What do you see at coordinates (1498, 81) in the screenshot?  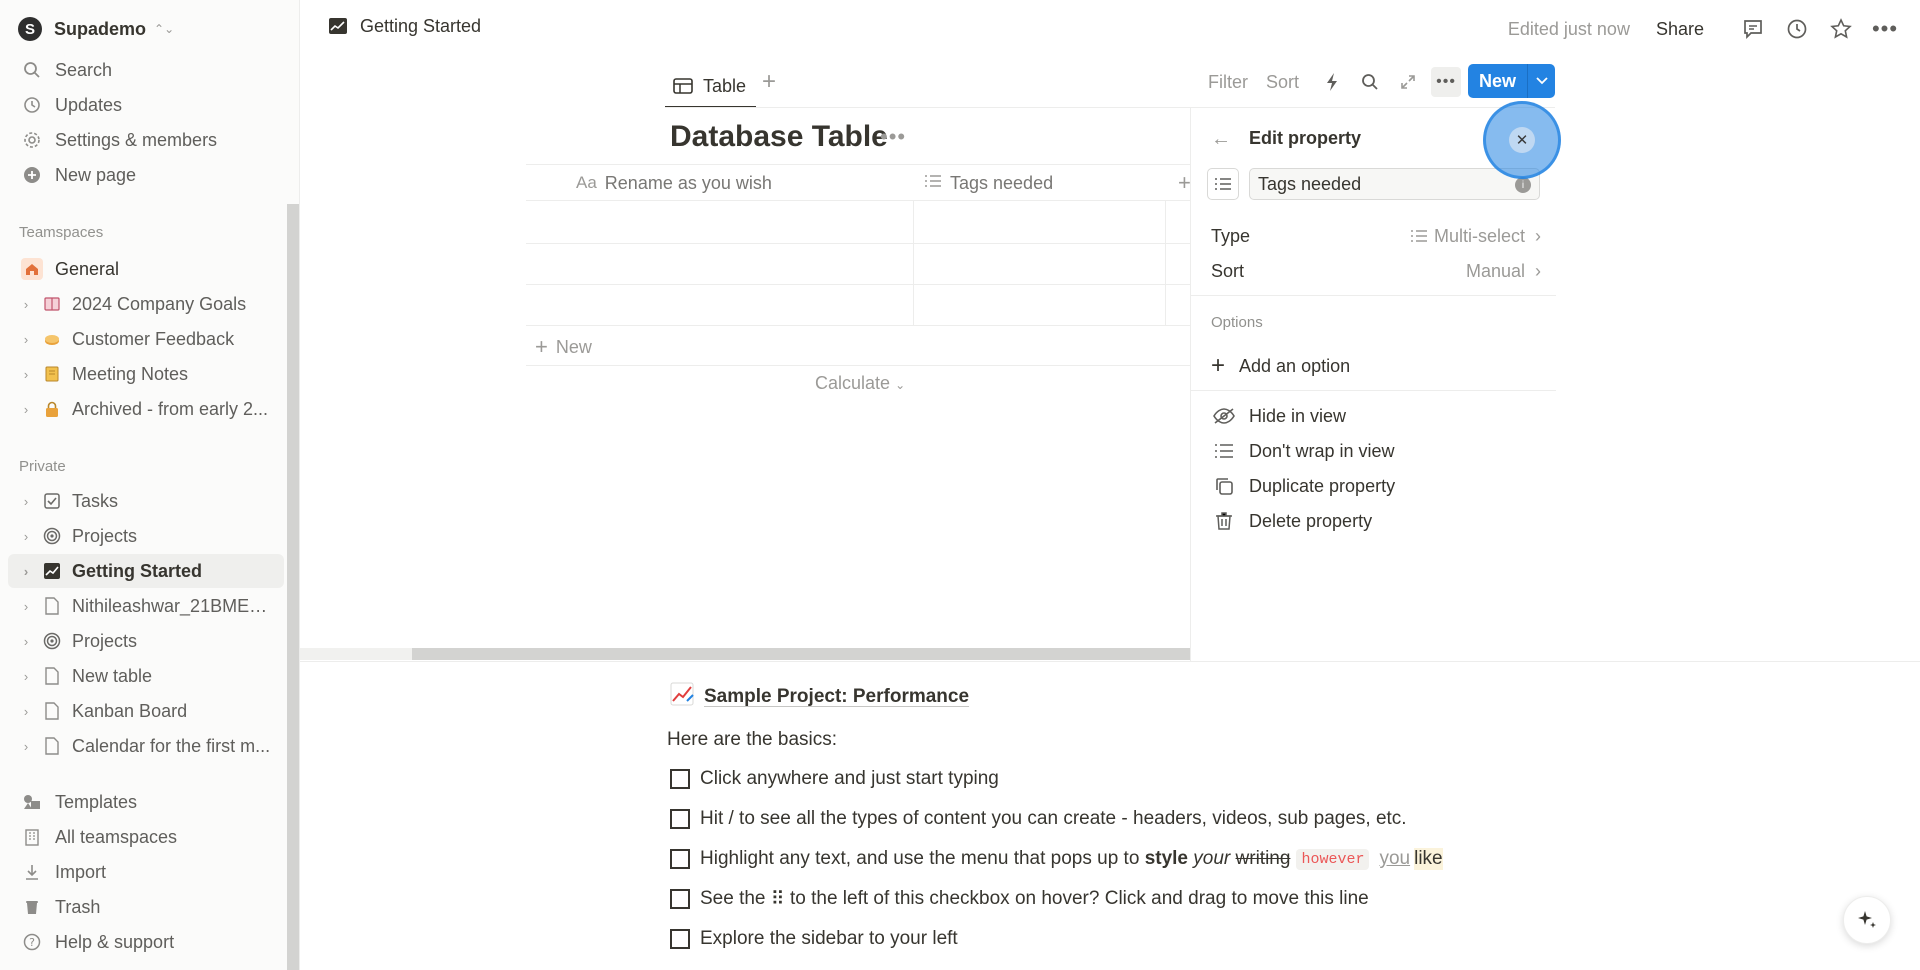 I see `new-button-label: New` at bounding box center [1498, 81].